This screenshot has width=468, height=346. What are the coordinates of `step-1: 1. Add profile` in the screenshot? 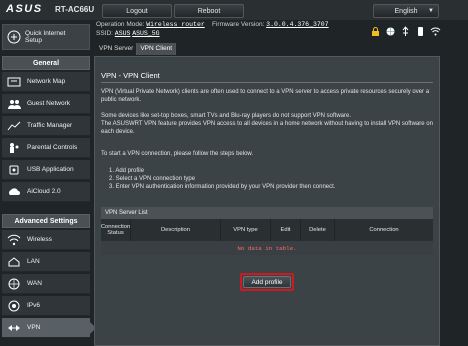 It's located at (127, 171).